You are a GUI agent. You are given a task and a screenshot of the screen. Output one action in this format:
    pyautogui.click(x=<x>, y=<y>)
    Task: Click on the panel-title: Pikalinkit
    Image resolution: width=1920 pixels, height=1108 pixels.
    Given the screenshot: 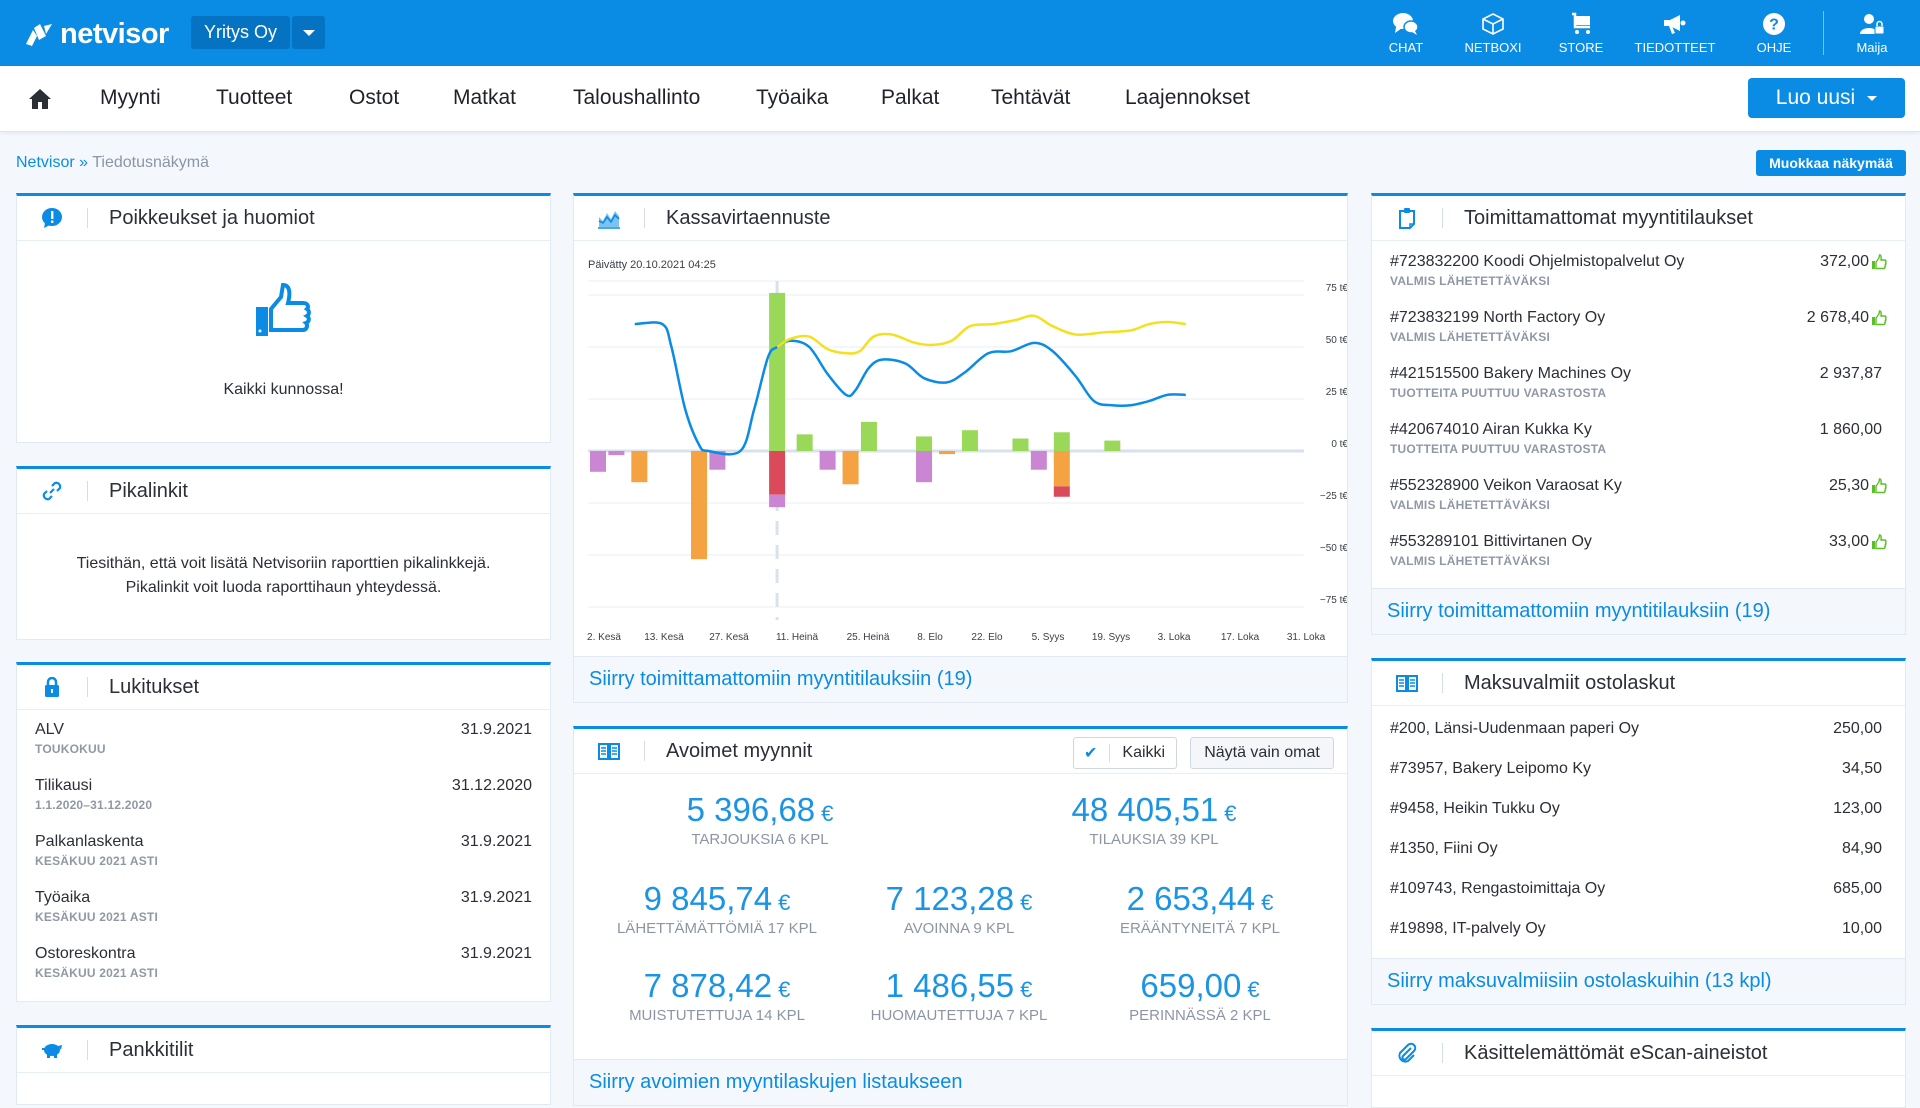 What is the action you would take?
    pyautogui.click(x=148, y=490)
    